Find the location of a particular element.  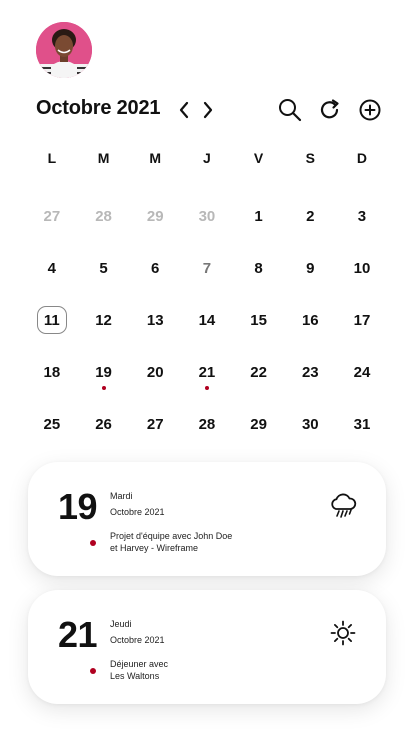

calendar-day: 10 is located at coordinates (362, 268).